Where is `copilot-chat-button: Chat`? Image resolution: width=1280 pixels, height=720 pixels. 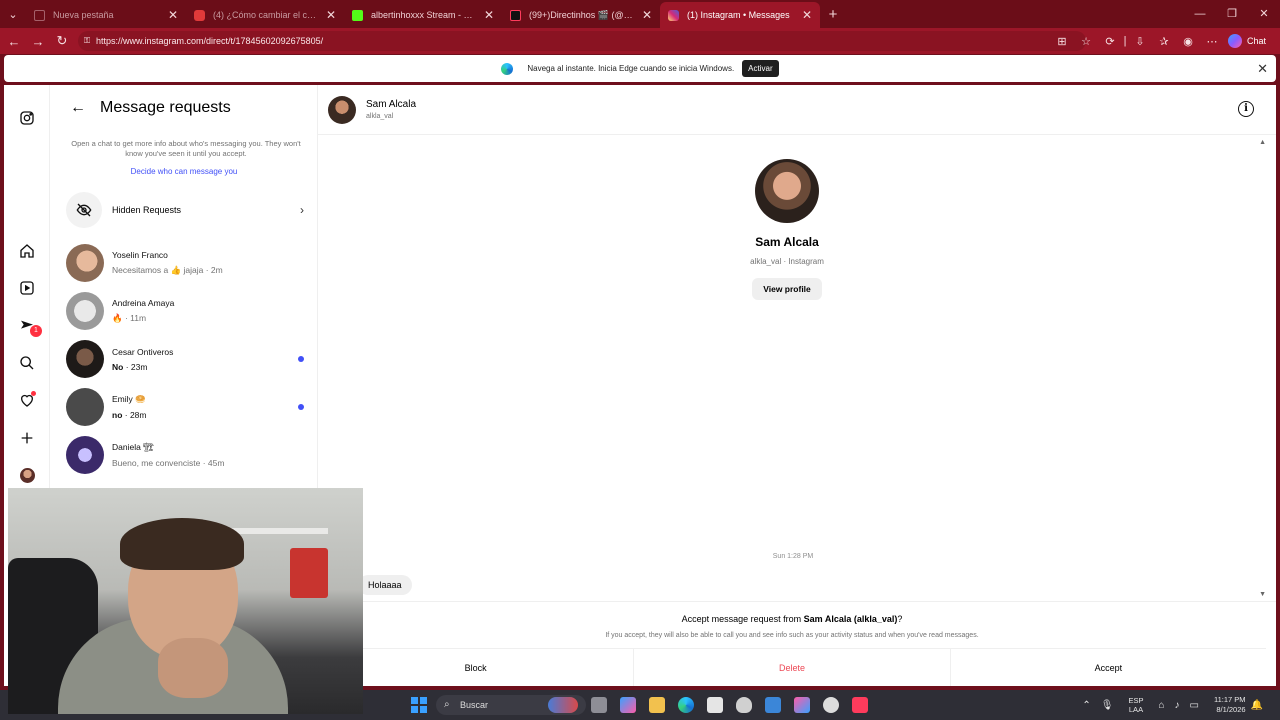
copilot-chat-button: Chat is located at coordinates (1246, 41).